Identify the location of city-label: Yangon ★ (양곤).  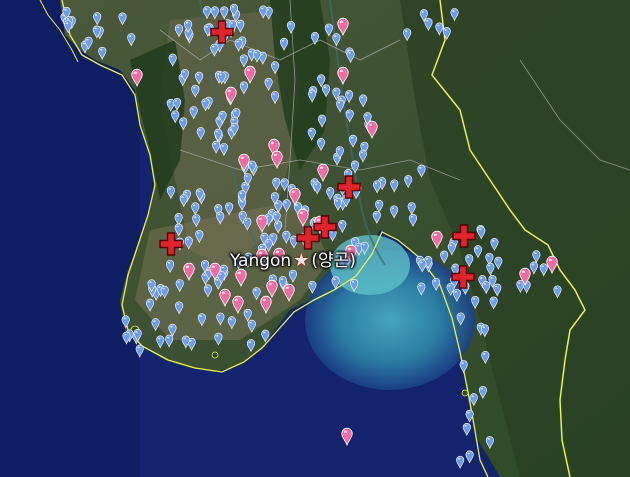
(293, 258).